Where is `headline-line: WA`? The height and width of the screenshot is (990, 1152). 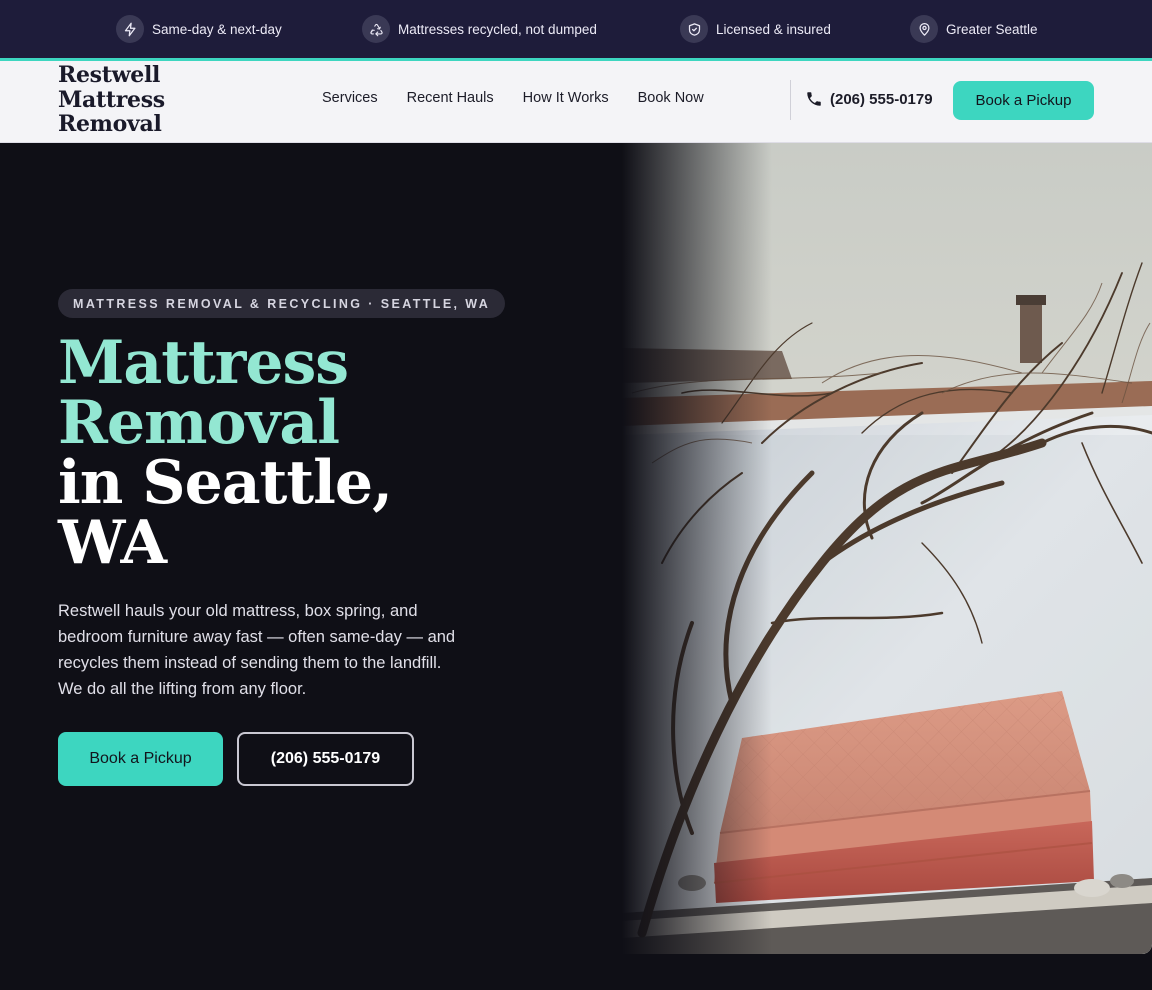 headline-line: WA is located at coordinates (112, 543).